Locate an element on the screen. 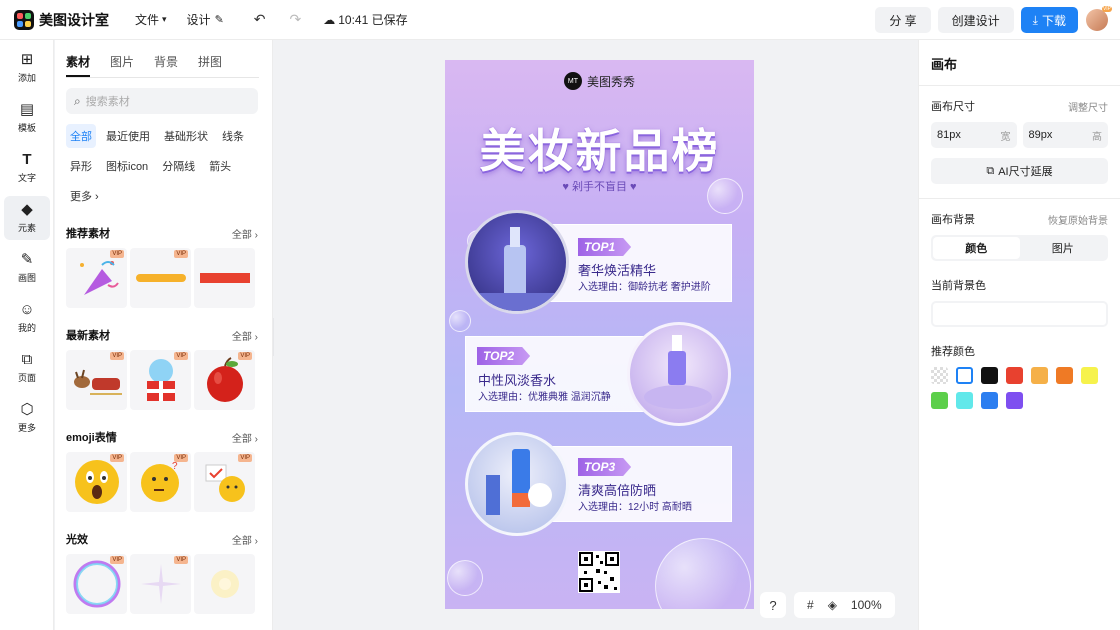 The image size is (1120, 630). qr-code is located at coordinates (599, 572).